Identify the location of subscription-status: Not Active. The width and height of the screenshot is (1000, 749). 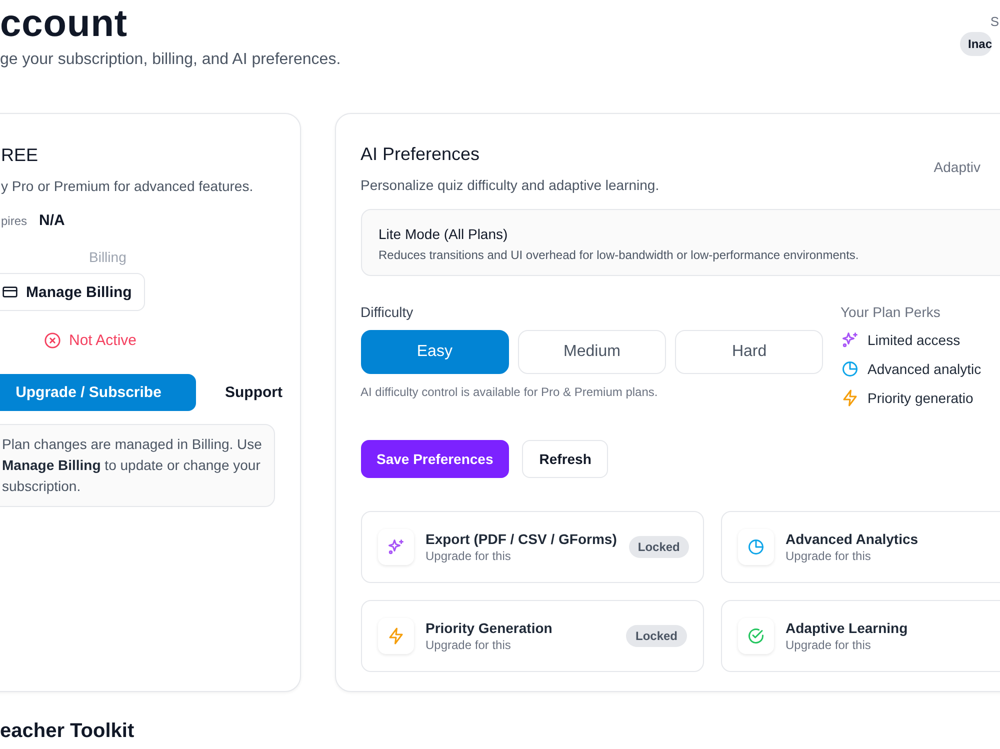
(103, 340).